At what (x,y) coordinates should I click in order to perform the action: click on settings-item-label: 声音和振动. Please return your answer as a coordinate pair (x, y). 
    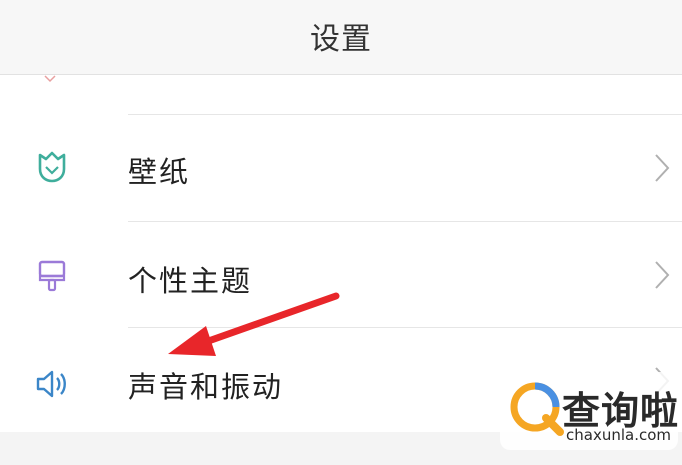
    Looking at the image, I should click on (206, 387).